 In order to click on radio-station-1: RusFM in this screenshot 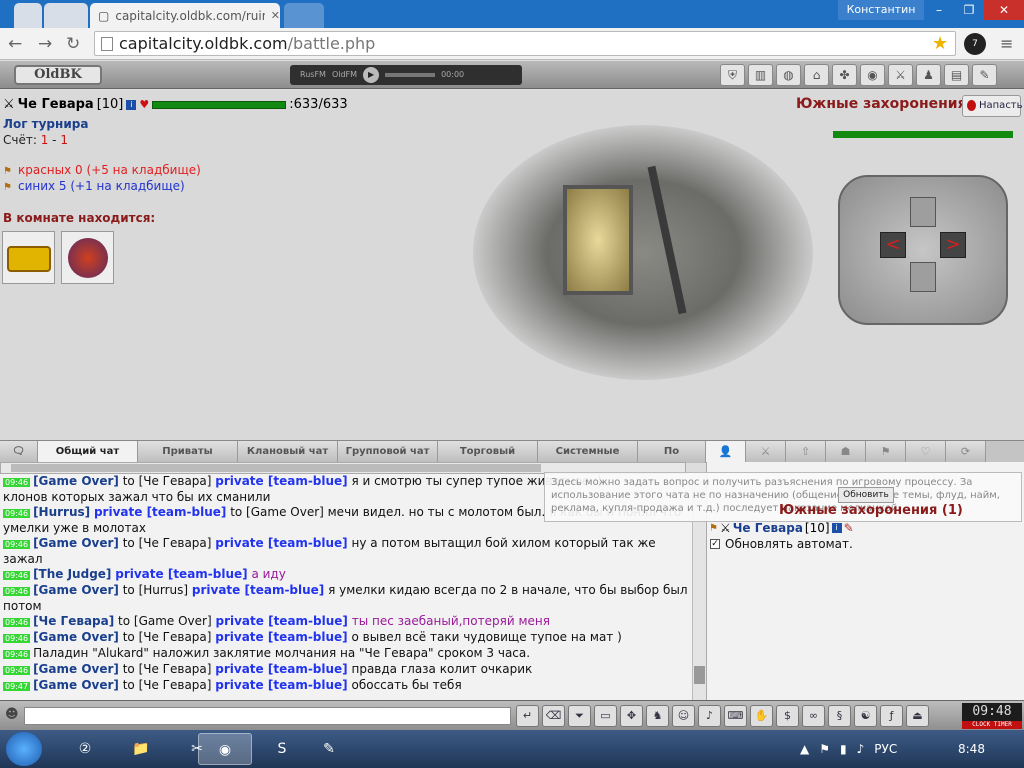, I will do `click(313, 75)`.